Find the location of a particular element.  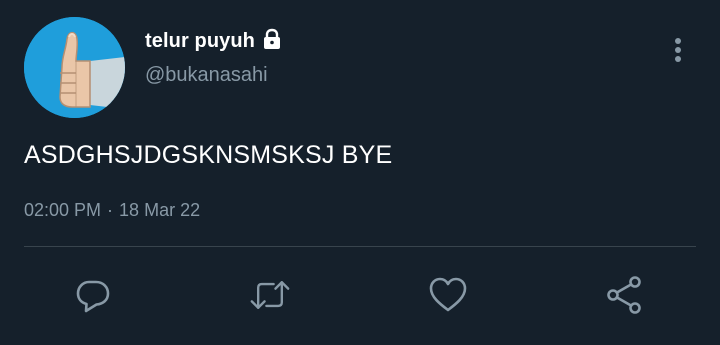

reply-button is located at coordinates (93, 295).